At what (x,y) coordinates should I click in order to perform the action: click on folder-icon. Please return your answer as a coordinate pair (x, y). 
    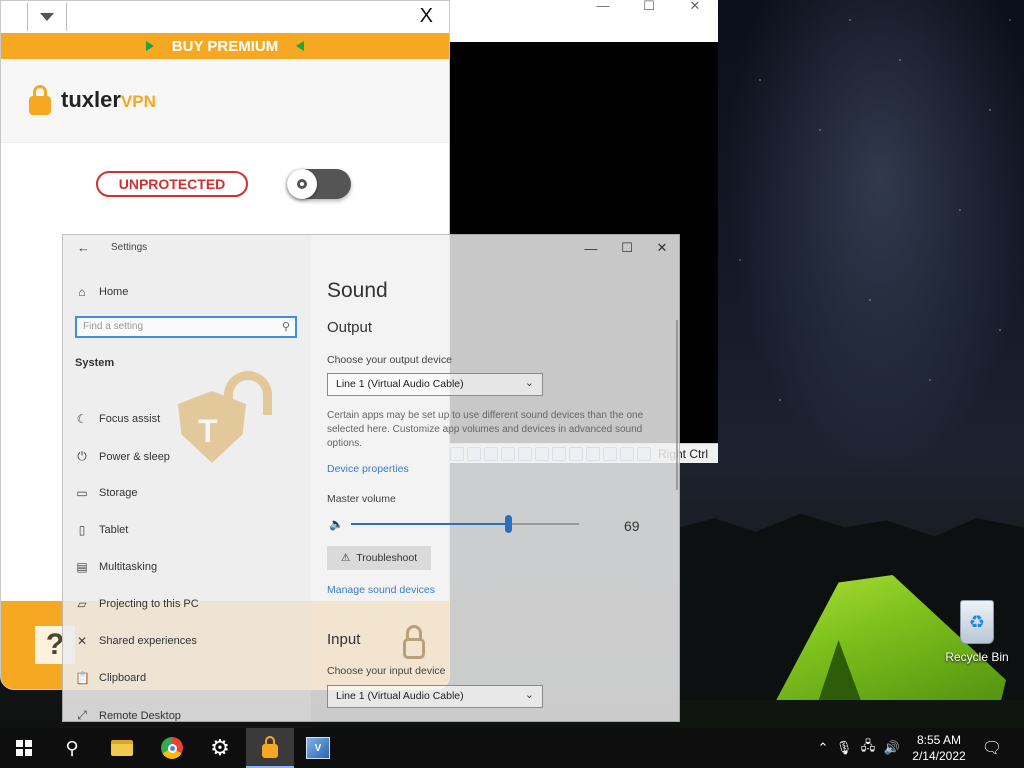
    Looking at the image, I should click on (122, 748).